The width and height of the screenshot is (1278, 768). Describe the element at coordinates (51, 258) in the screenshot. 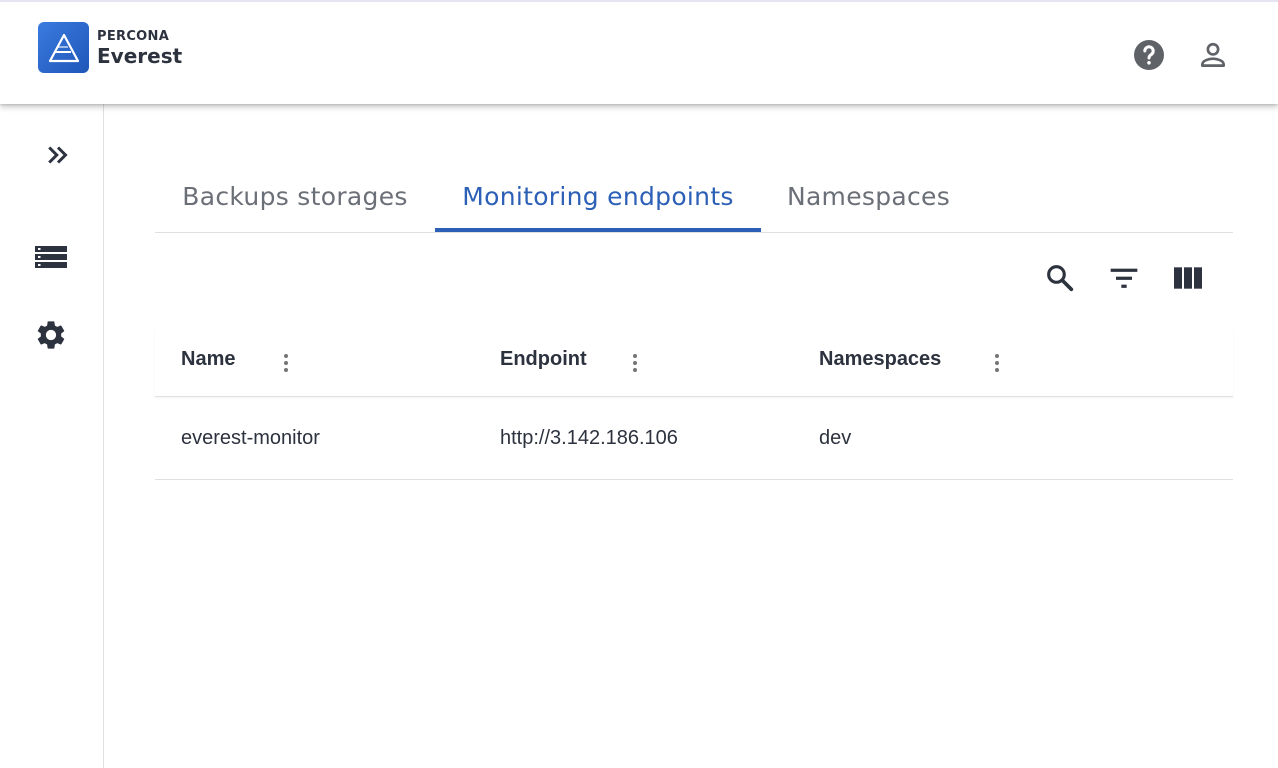

I see `databases-icon` at that location.